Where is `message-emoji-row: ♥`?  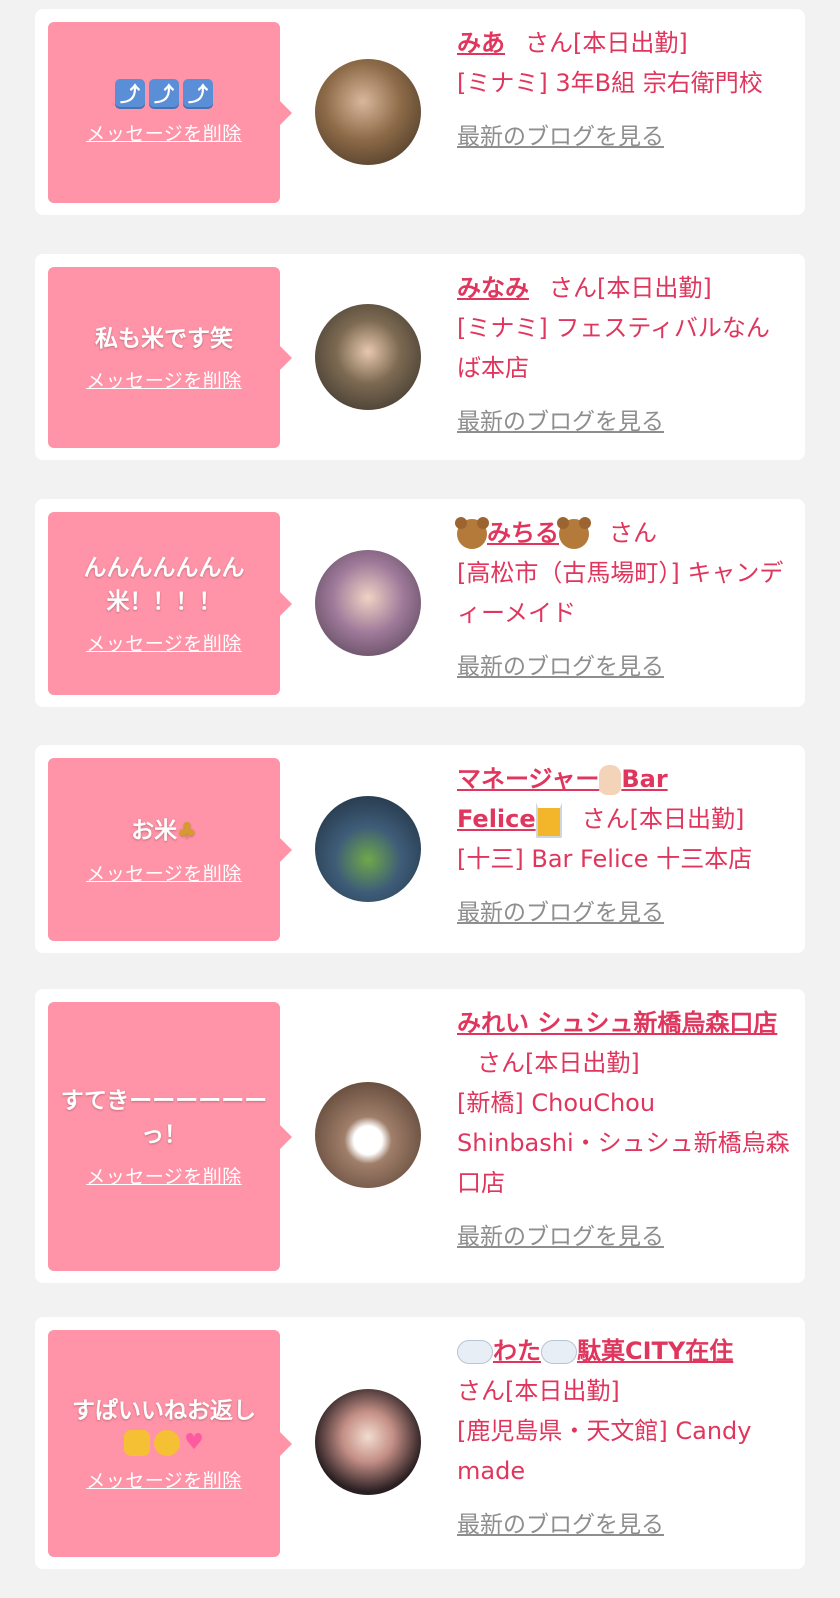
message-emoji-row: ♥ is located at coordinates (164, 1443).